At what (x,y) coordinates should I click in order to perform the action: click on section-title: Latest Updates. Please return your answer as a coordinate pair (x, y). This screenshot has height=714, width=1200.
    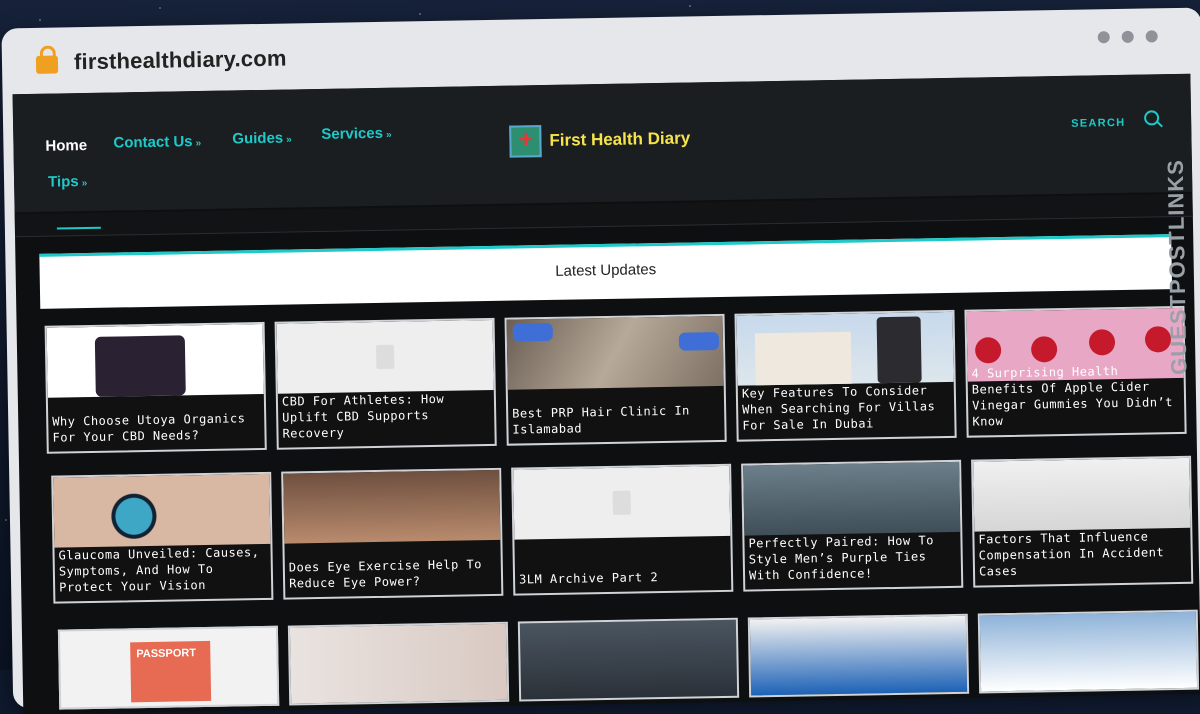
    Looking at the image, I should click on (606, 270).